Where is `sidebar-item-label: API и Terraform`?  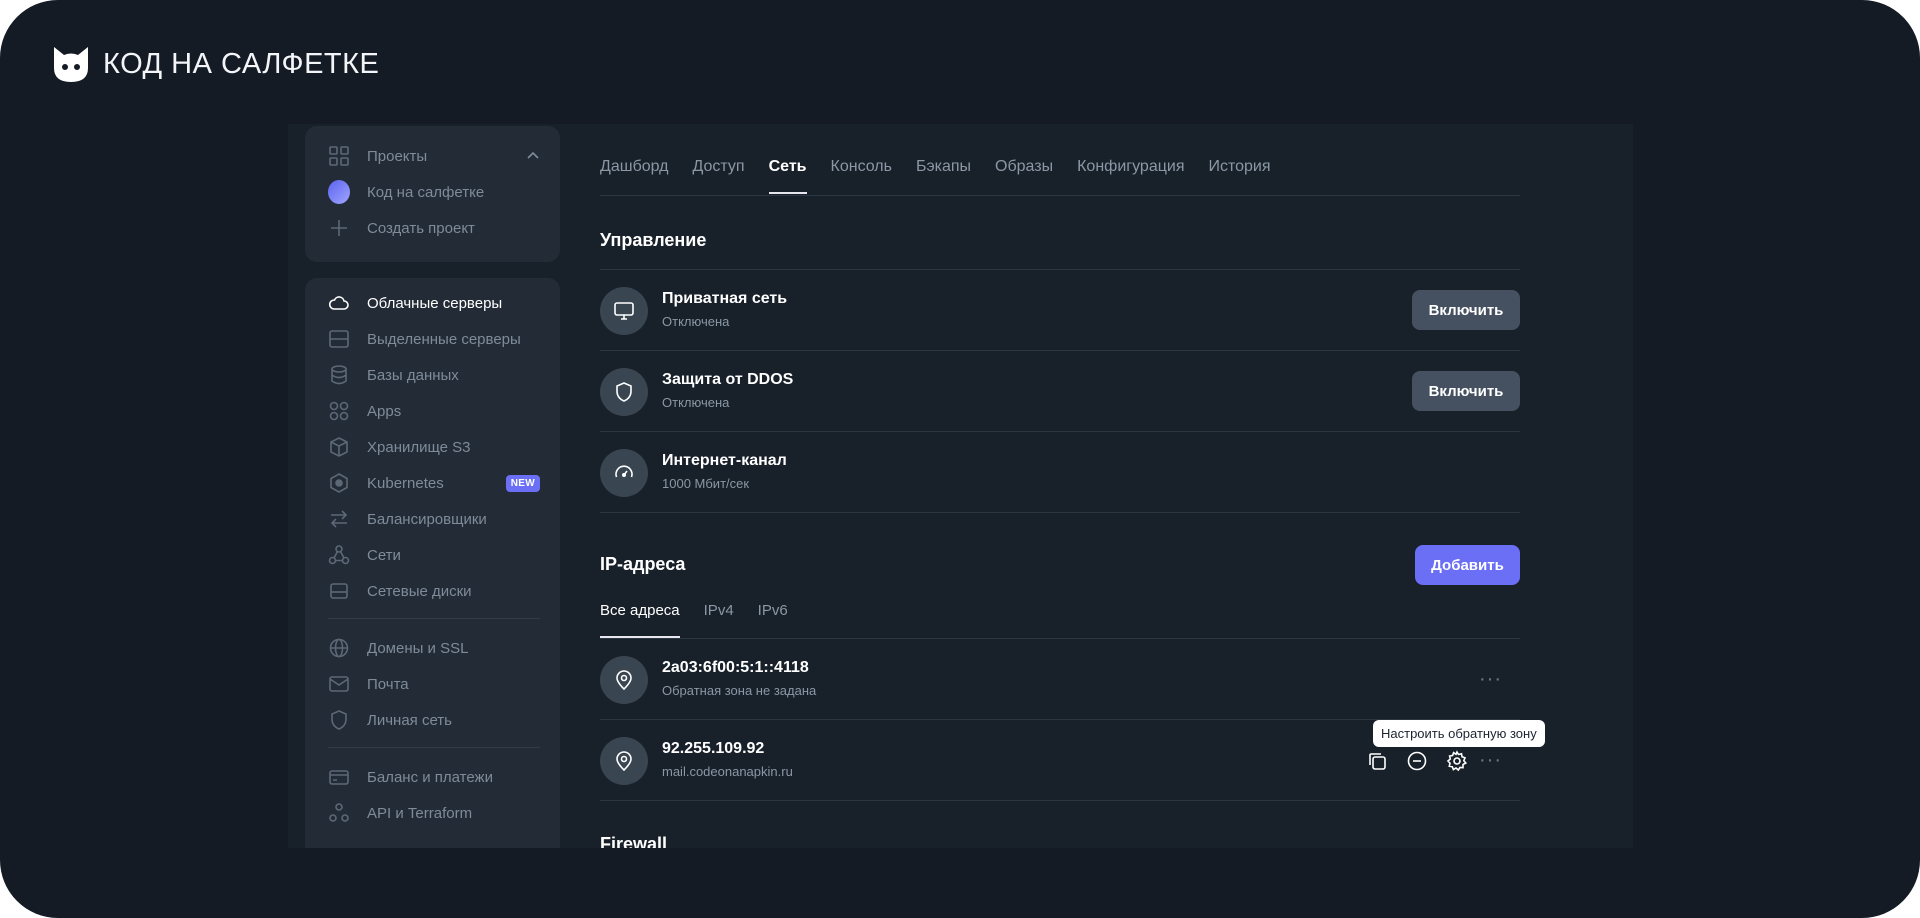 sidebar-item-label: API и Terraform is located at coordinates (420, 813).